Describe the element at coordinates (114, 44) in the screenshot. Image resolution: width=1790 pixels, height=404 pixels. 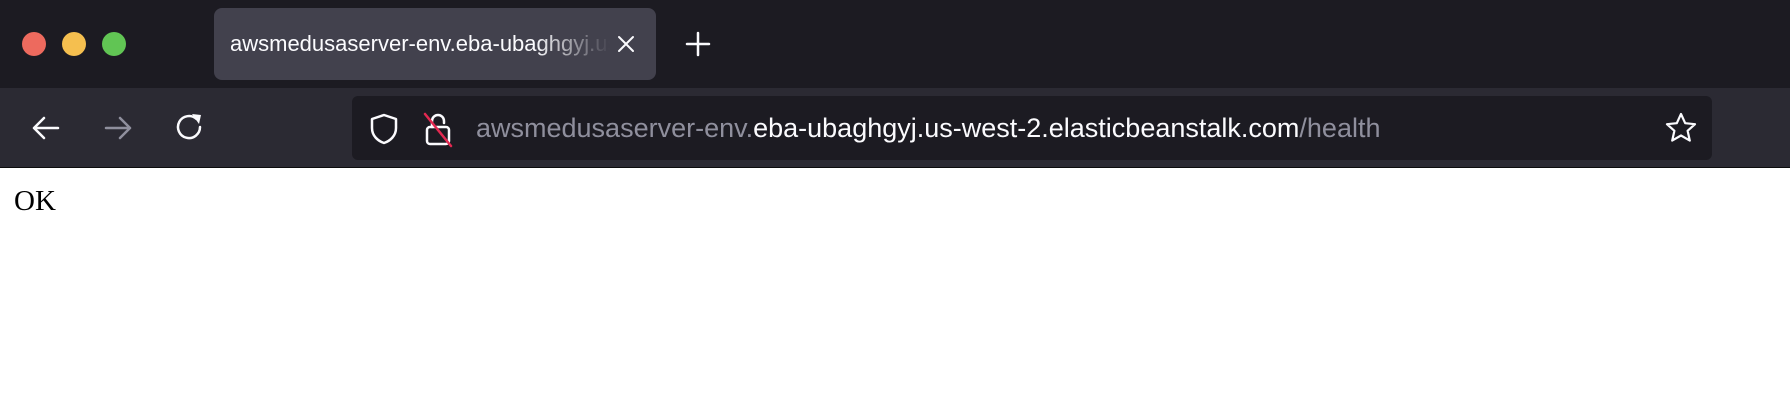
I see `window-maximize-button` at that location.